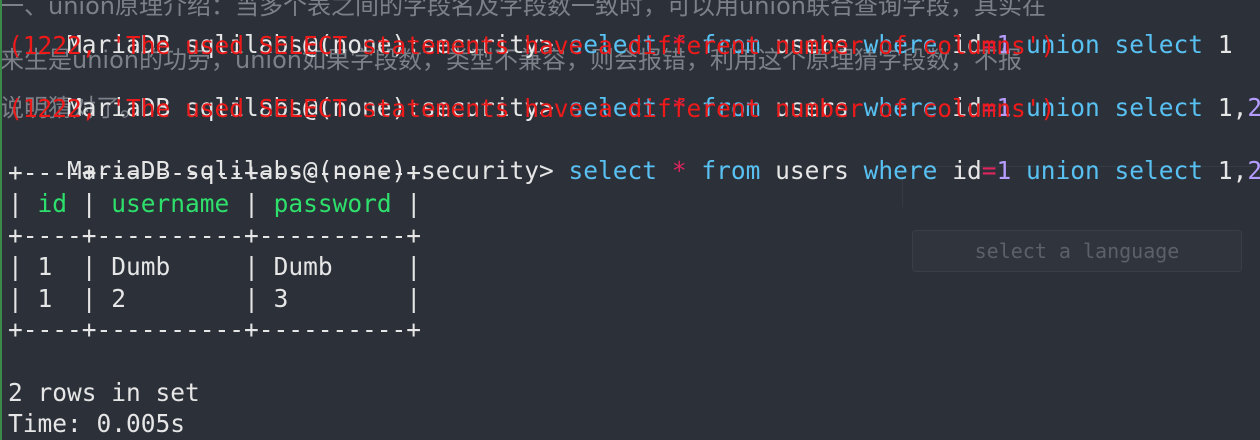 The width and height of the screenshot is (1260, 440). I want to click on table-cell: 3, so click(281, 298).